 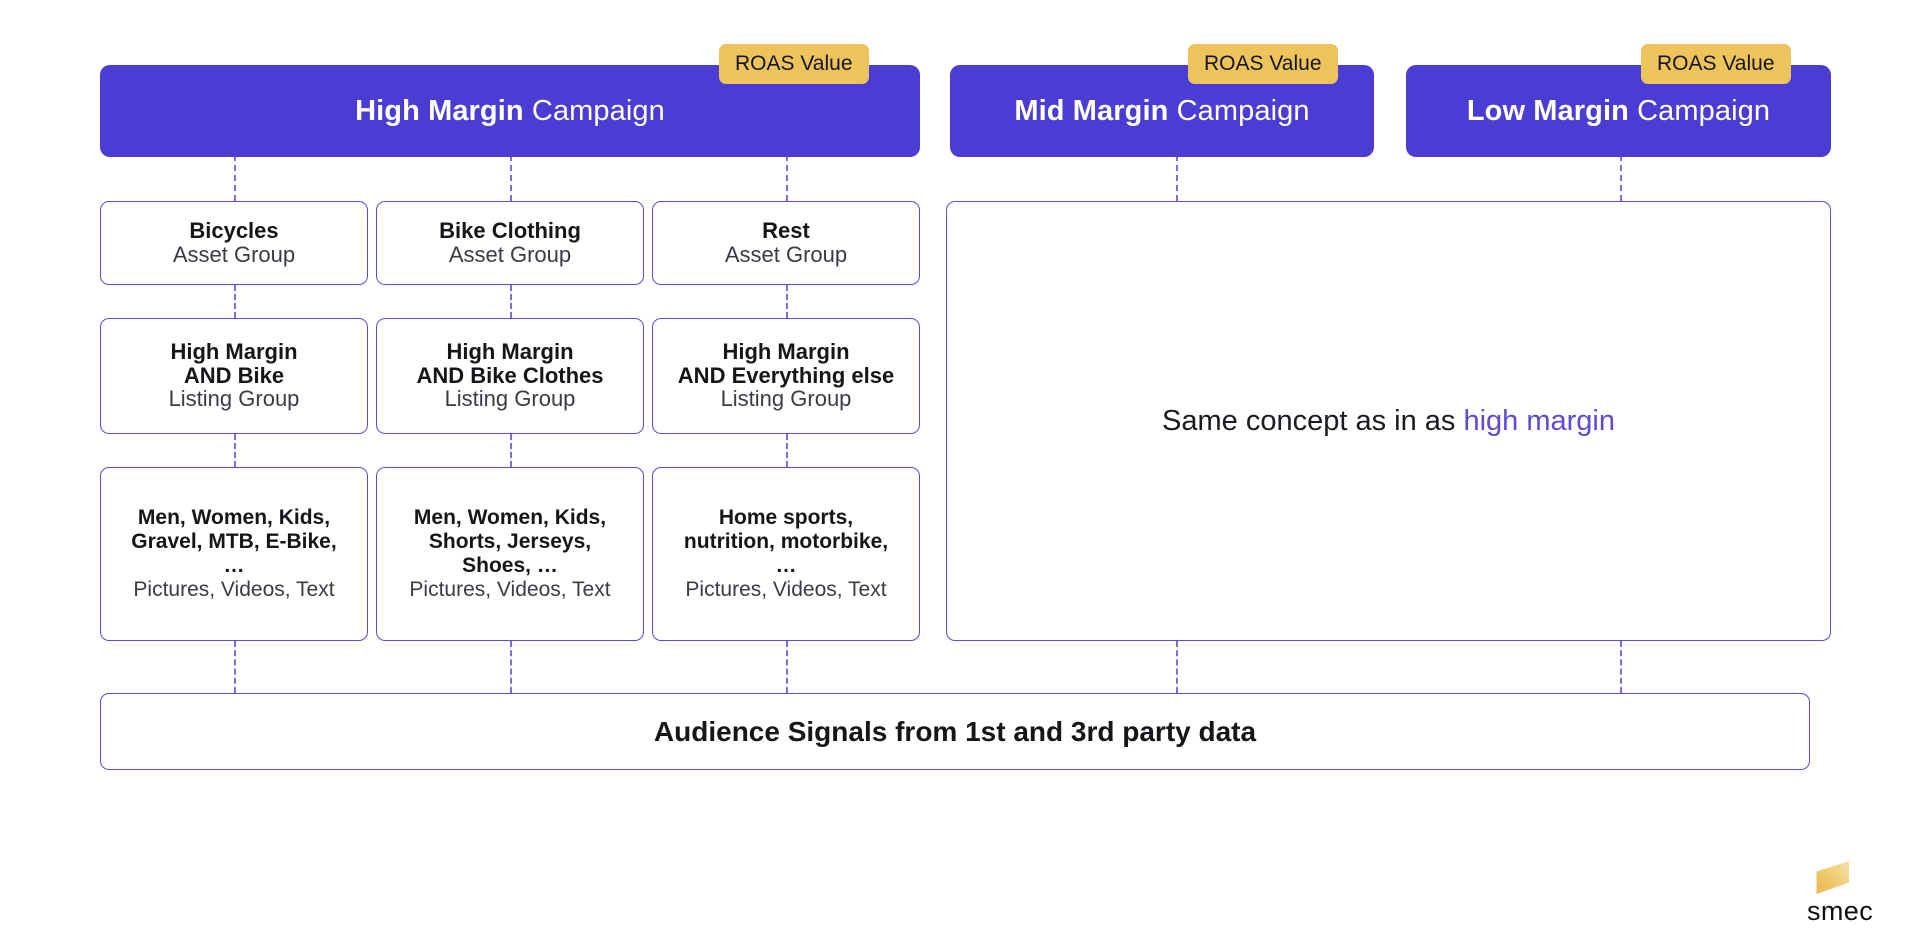 I want to click on smec-logo-wordmark: smec, so click(x=1840, y=911).